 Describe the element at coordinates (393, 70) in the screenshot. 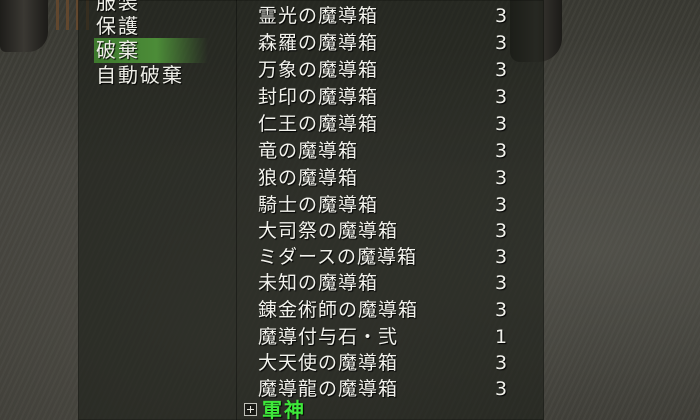

I see `list-item: 万象の魔導箱 3` at that location.